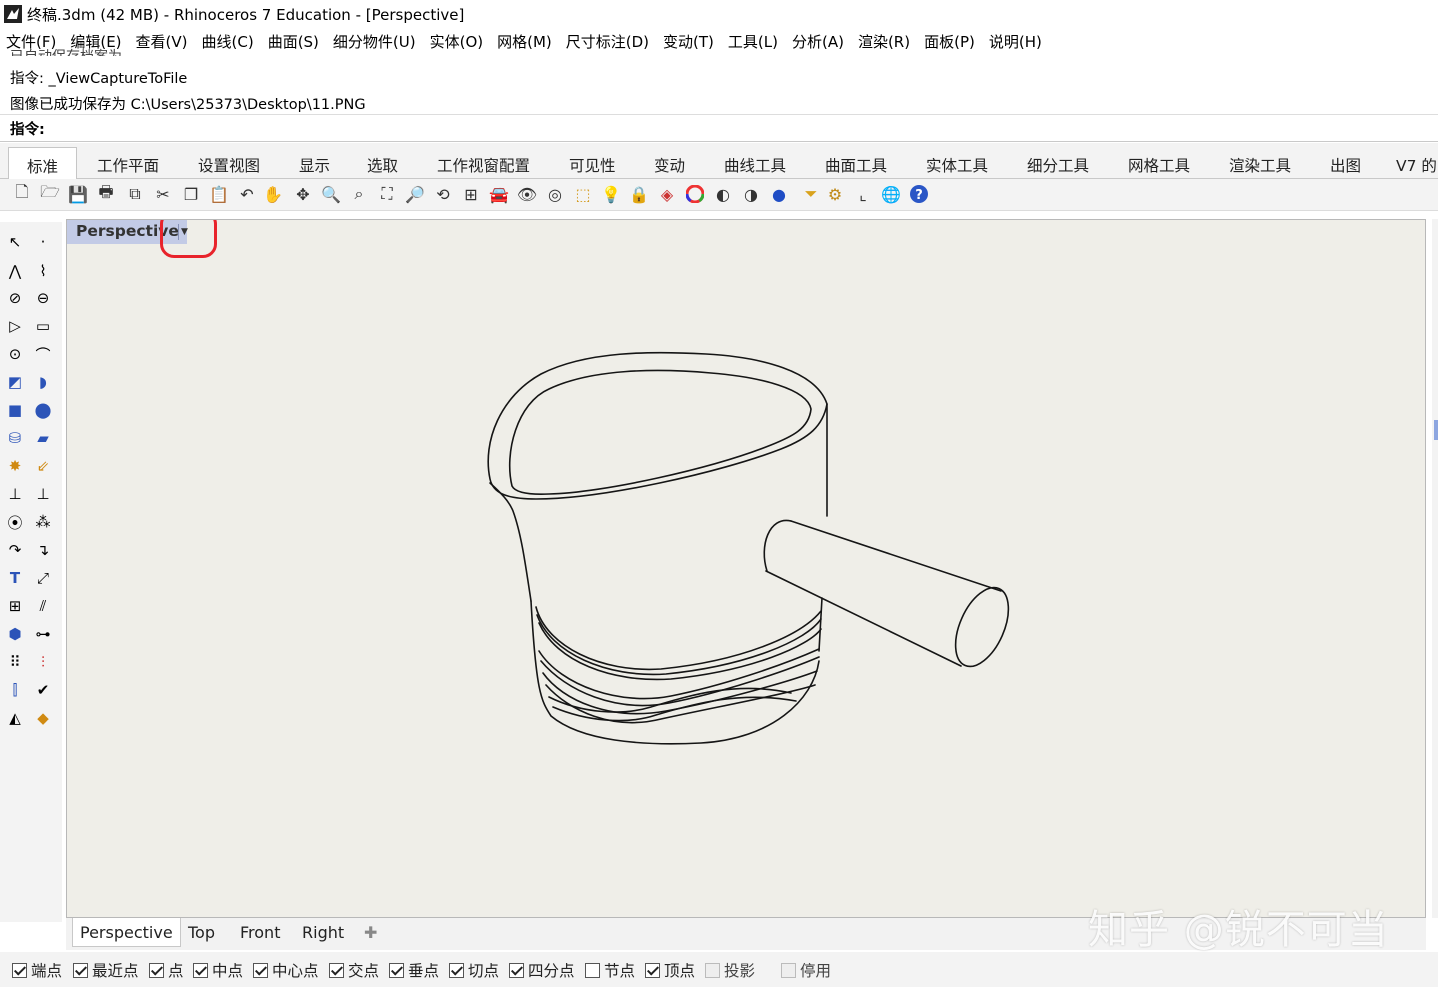 This screenshot has width=1438, height=987. Describe the element at coordinates (15, 438) in the screenshot. I see `cylinder-icon: ⛁` at that location.